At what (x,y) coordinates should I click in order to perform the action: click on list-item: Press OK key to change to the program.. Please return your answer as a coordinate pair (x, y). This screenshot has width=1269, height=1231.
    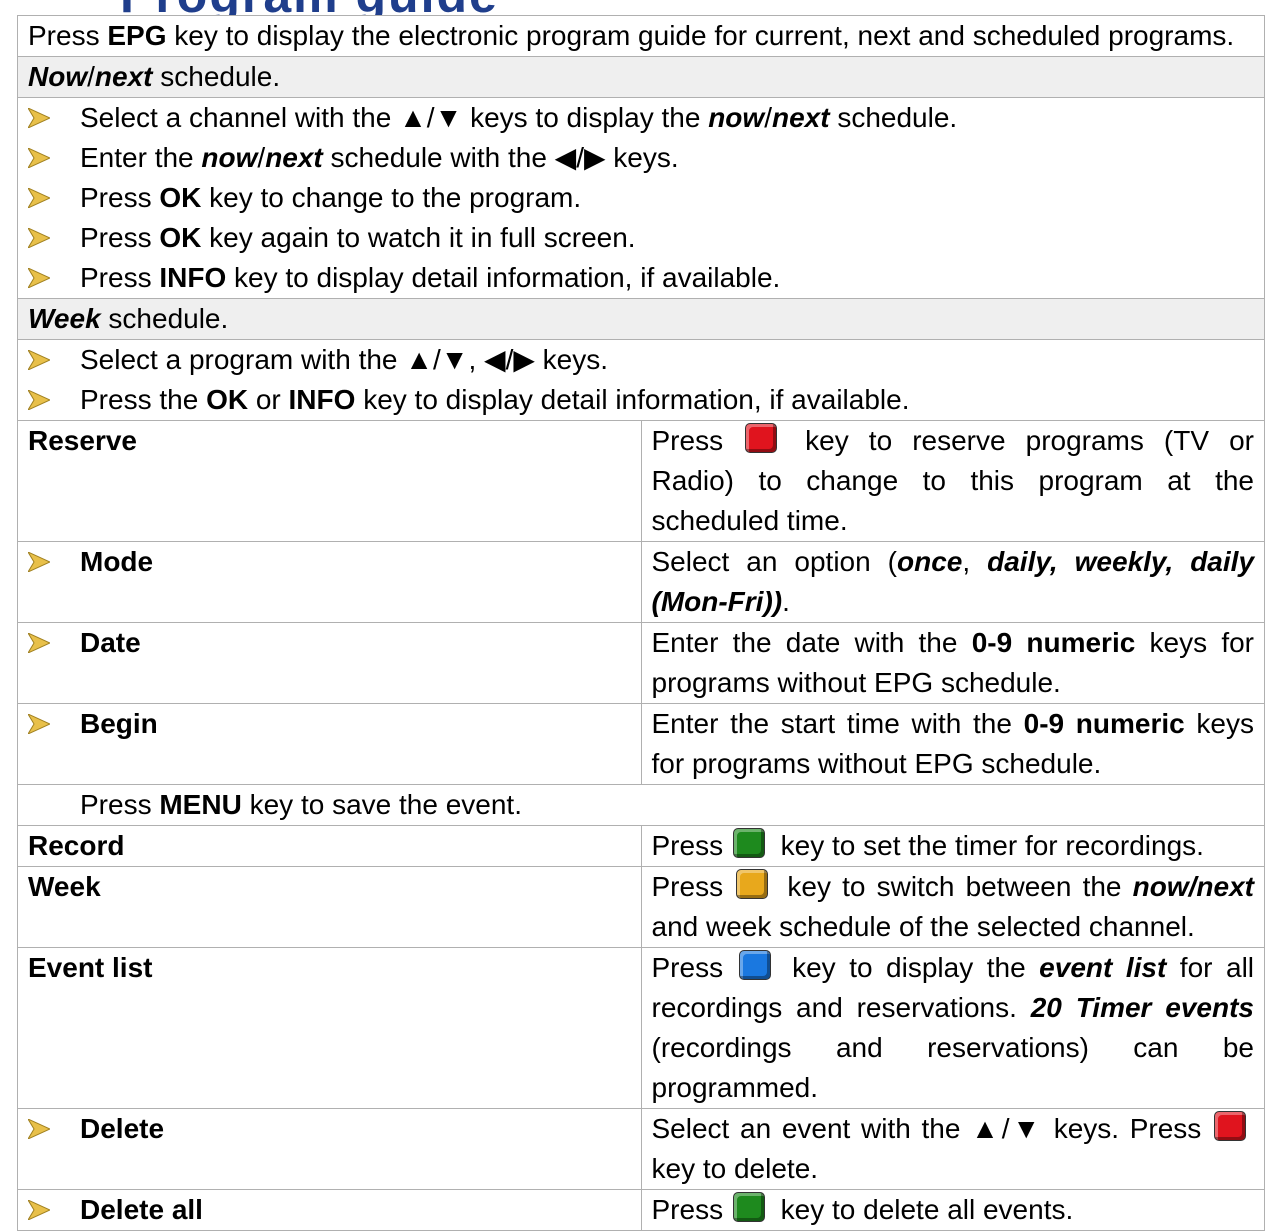
    Looking at the image, I should click on (641, 198).